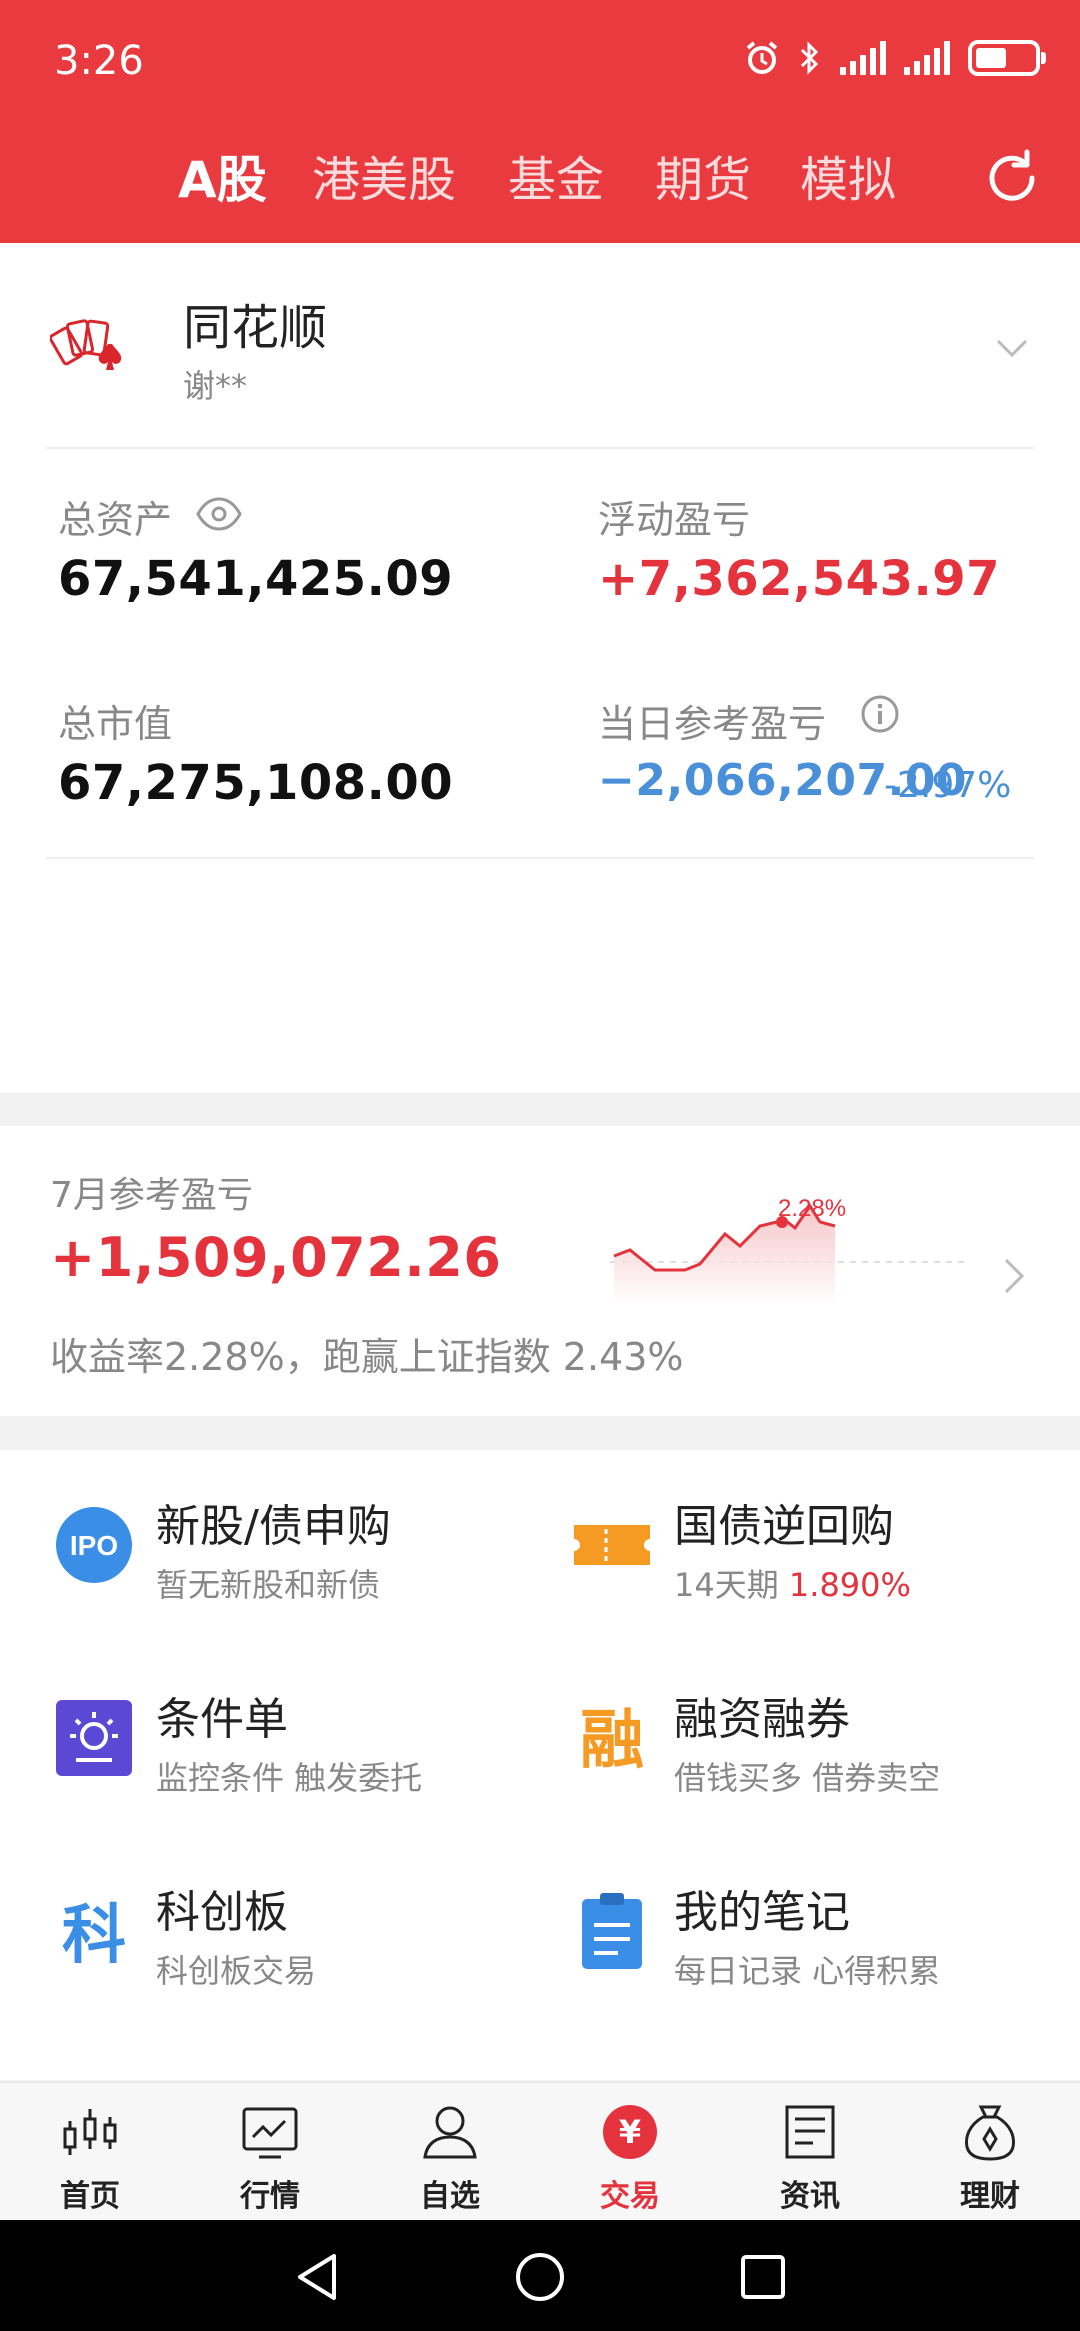  What do you see at coordinates (807, 1971) in the screenshot?
I see `feature-subtitle: 每日记录 心得积累` at bounding box center [807, 1971].